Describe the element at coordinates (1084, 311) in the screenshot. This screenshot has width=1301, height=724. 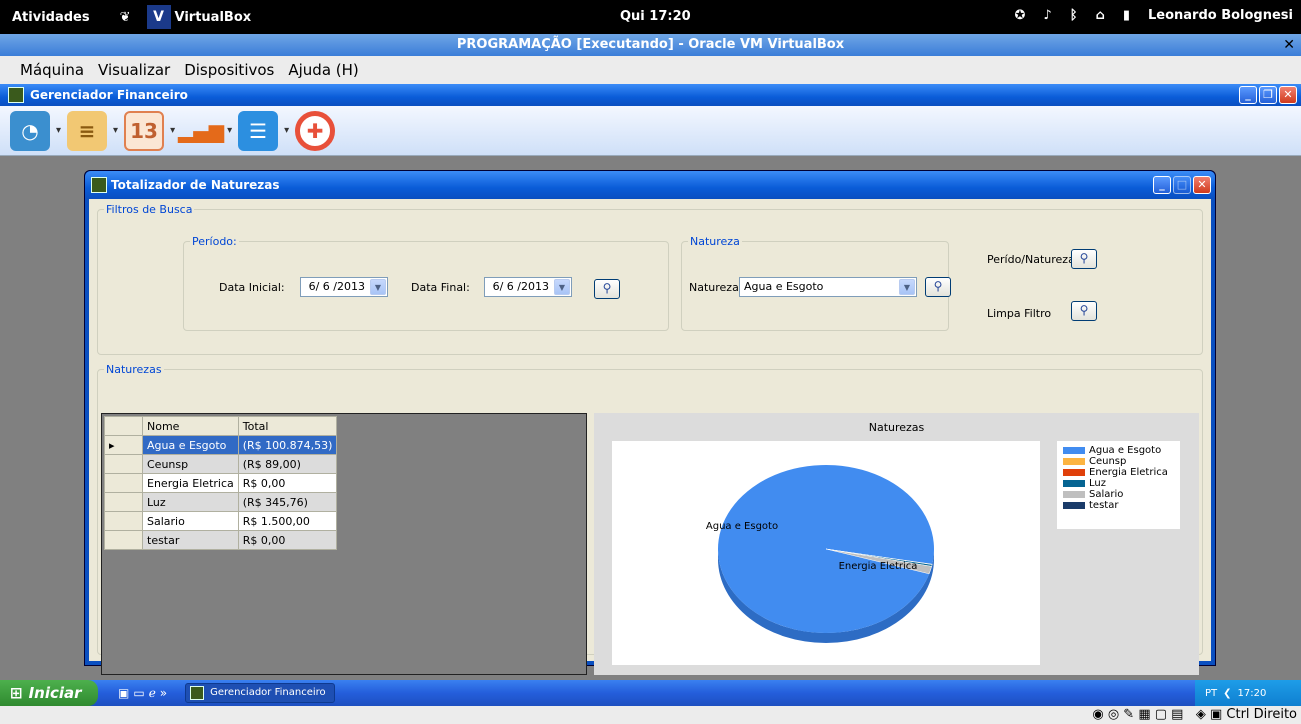
I see `limpa-filtro-button: ⚲` at that location.